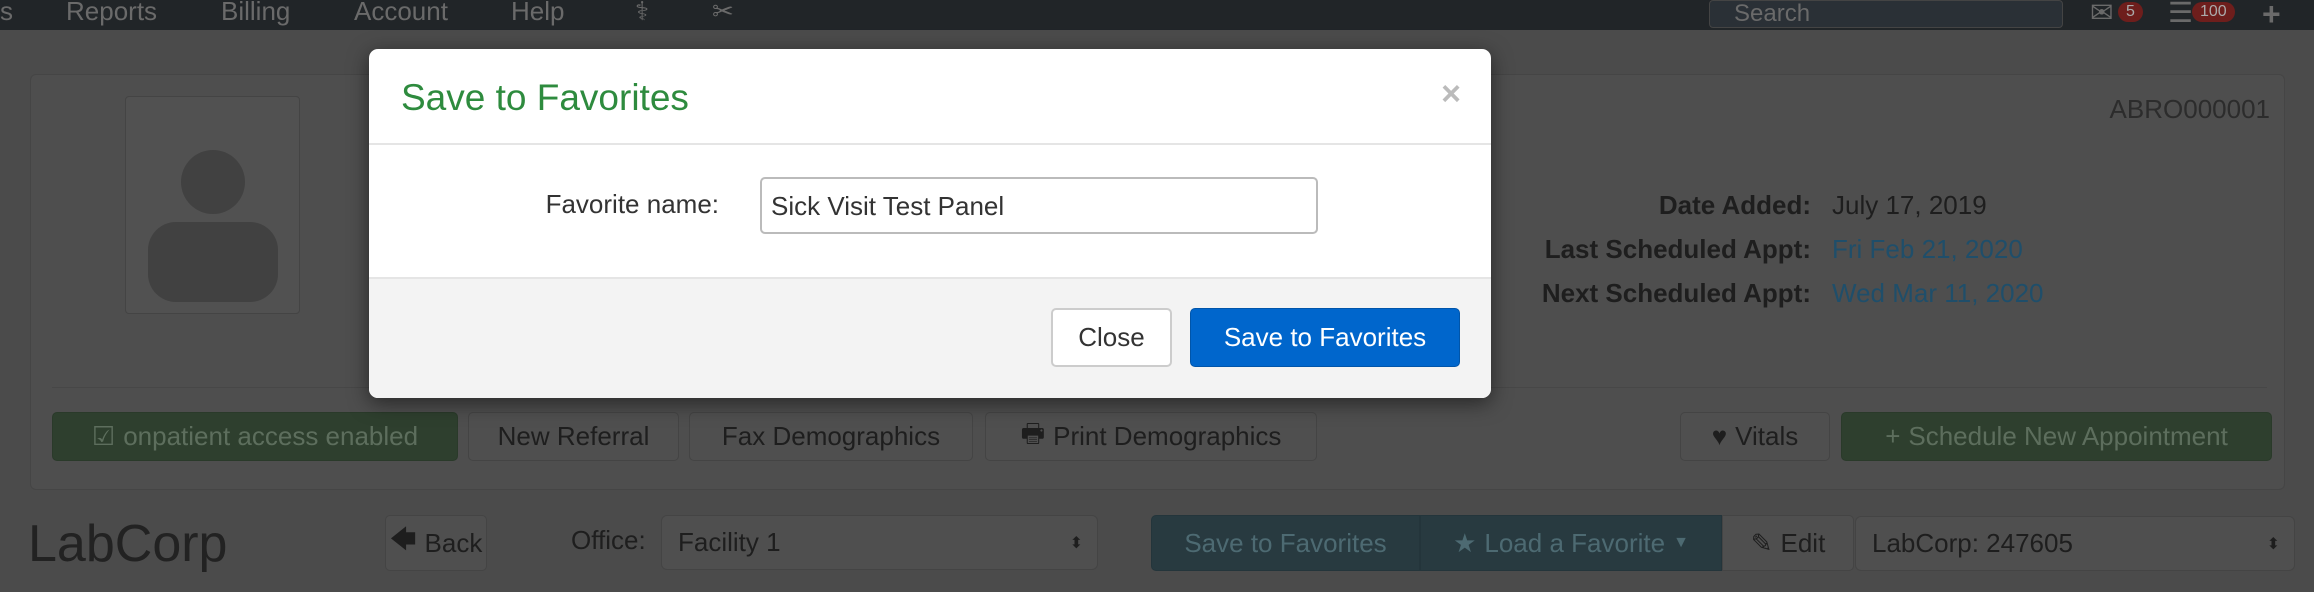 The image size is (2314, 592). I want to click on heart-icon: ♥, so click(1719, 436).